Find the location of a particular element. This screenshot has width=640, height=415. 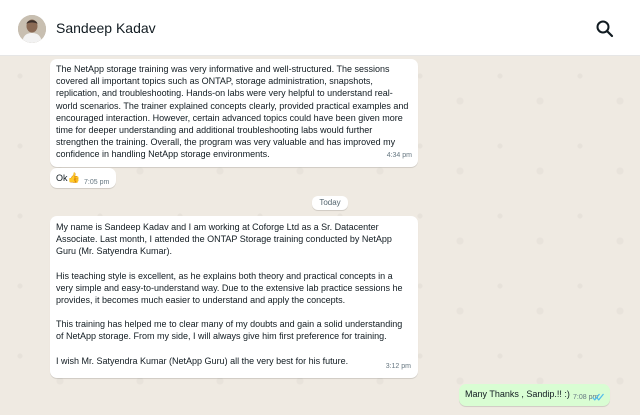

person-avatar-icon is located at coordinates (32, 29).